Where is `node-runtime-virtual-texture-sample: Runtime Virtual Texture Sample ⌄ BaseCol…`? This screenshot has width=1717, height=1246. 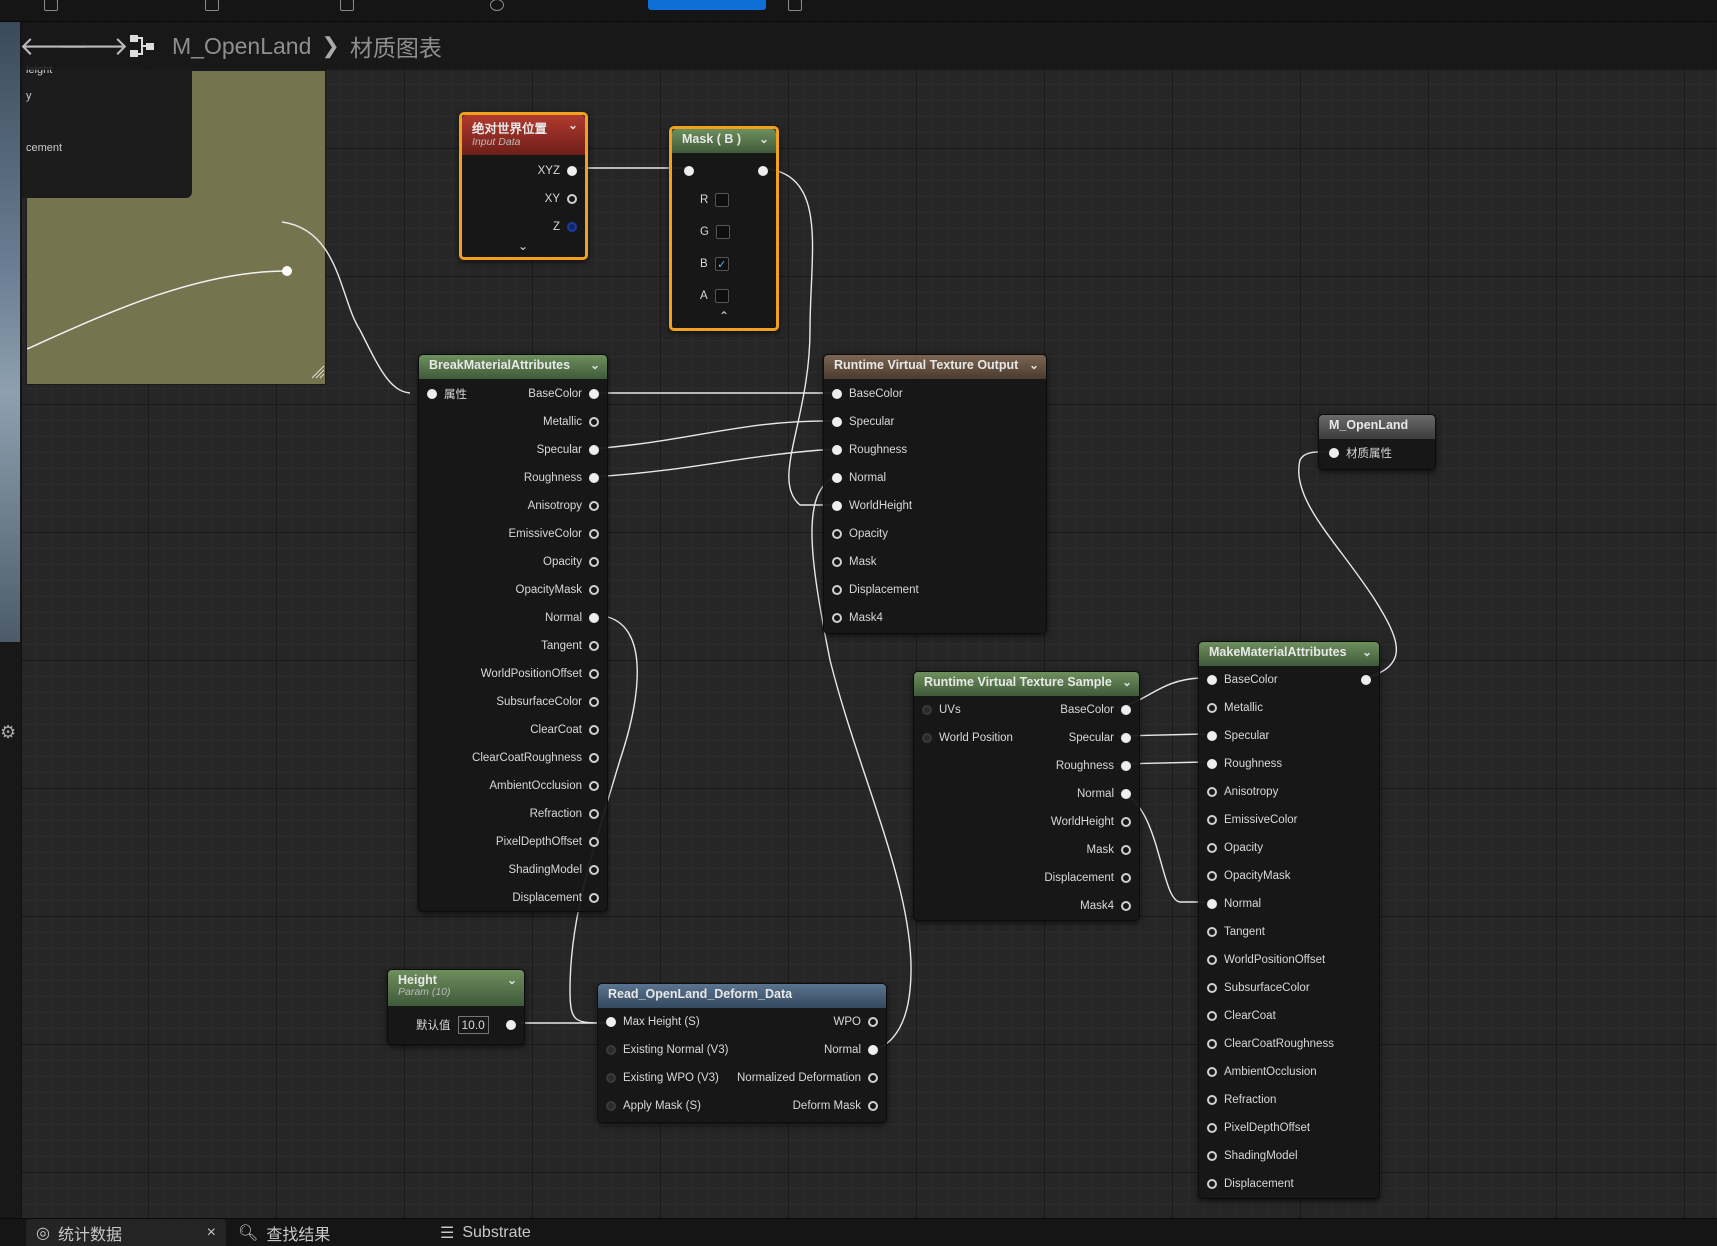 node-runtime-virtual-texture-sample: Runtime Virtual Texture Sample ⌄ BaseCol… is located at coordinates (1026, 796).